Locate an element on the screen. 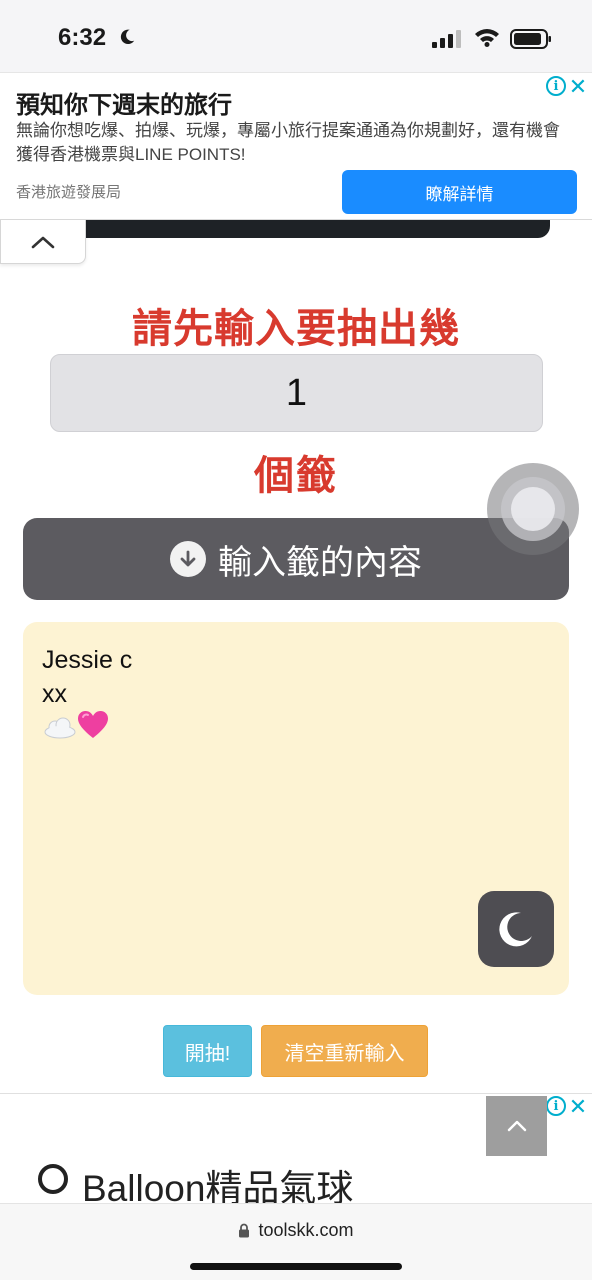  browser-address-bar: toolskk.com is located at coordinates (296, 1241).